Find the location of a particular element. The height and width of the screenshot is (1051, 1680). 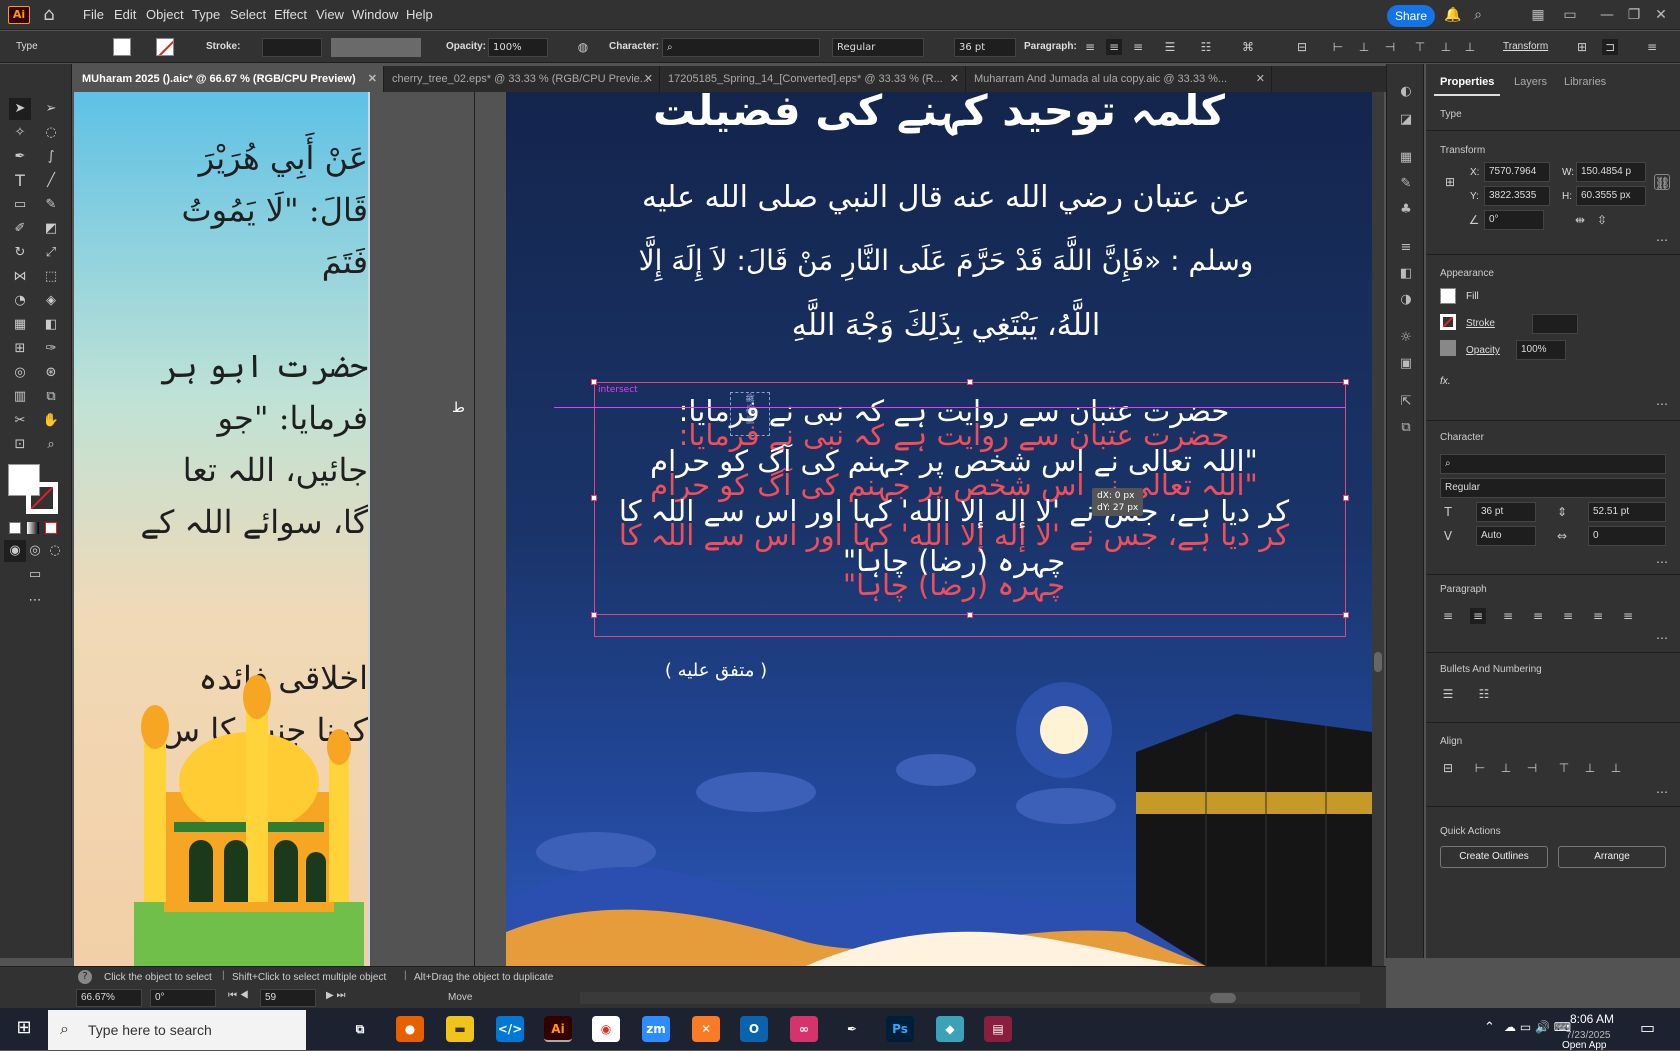

fill-swatch is located at coordinates (1448, 296).